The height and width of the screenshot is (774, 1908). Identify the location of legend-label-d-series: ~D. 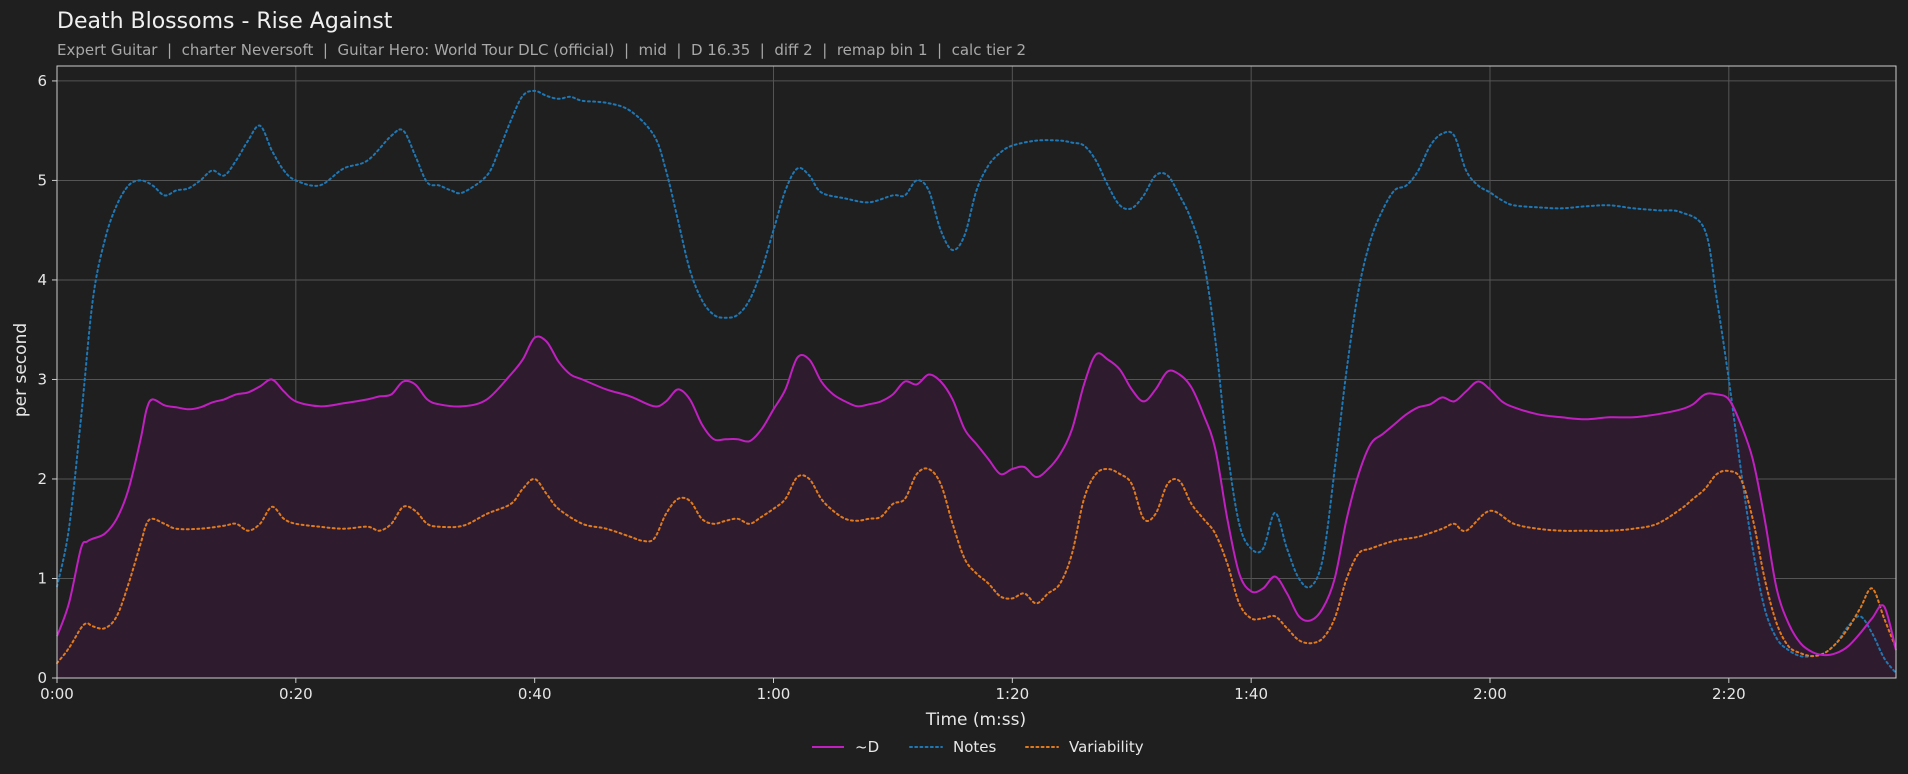
(867, 747).